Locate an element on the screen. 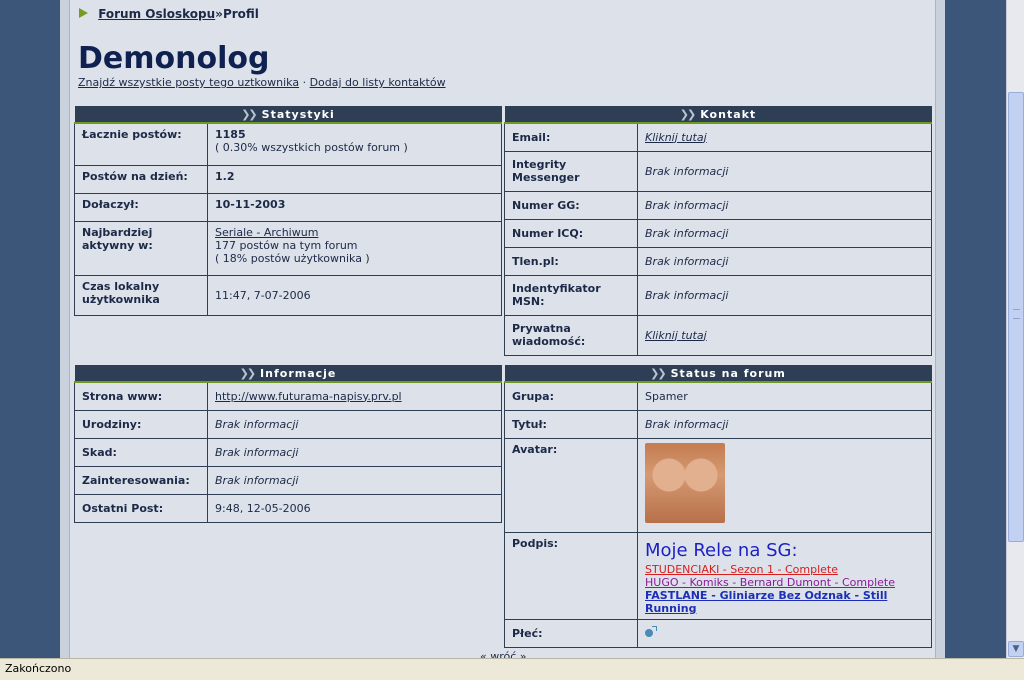  contact-label: Numer ICQ: is located at coordinates (571, 233).